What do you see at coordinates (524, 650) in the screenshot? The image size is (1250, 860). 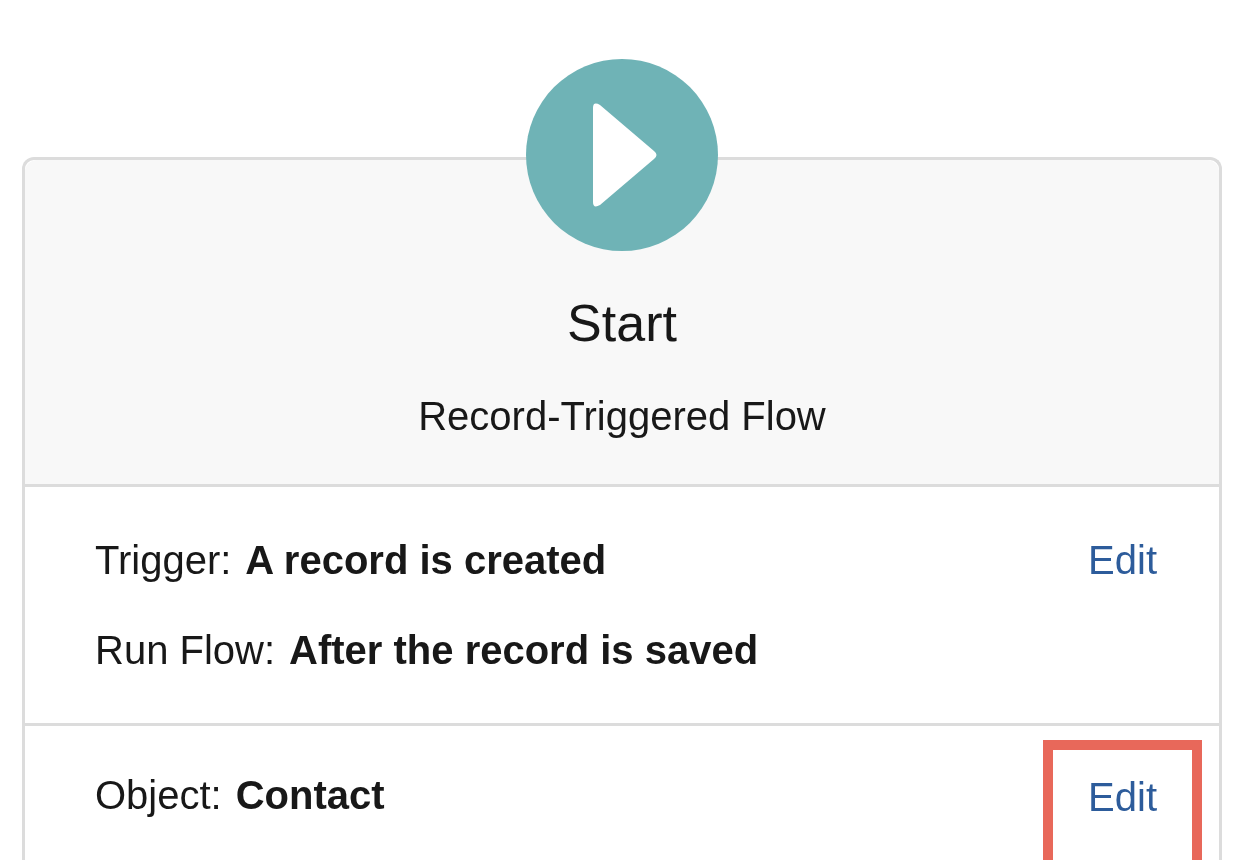 I see `field-value: After the record is saved` at bounding box center [524, 650].